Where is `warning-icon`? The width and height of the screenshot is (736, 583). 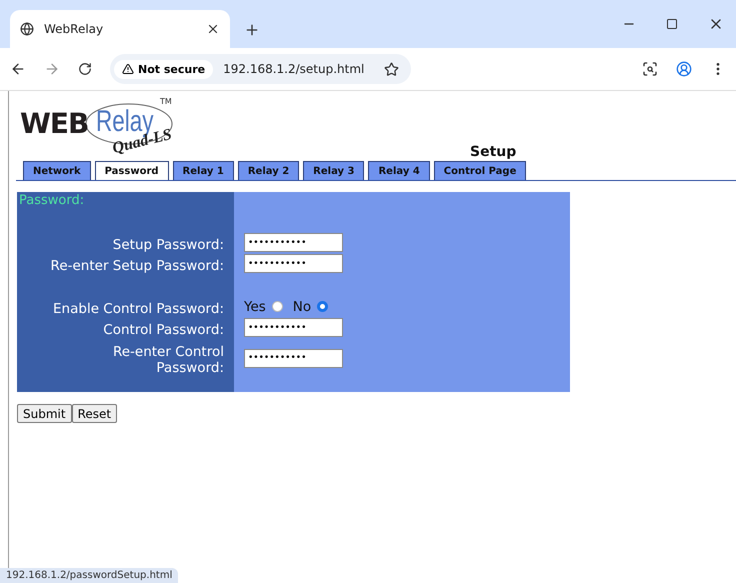 warning-icon is located at coordinates (128, 69).